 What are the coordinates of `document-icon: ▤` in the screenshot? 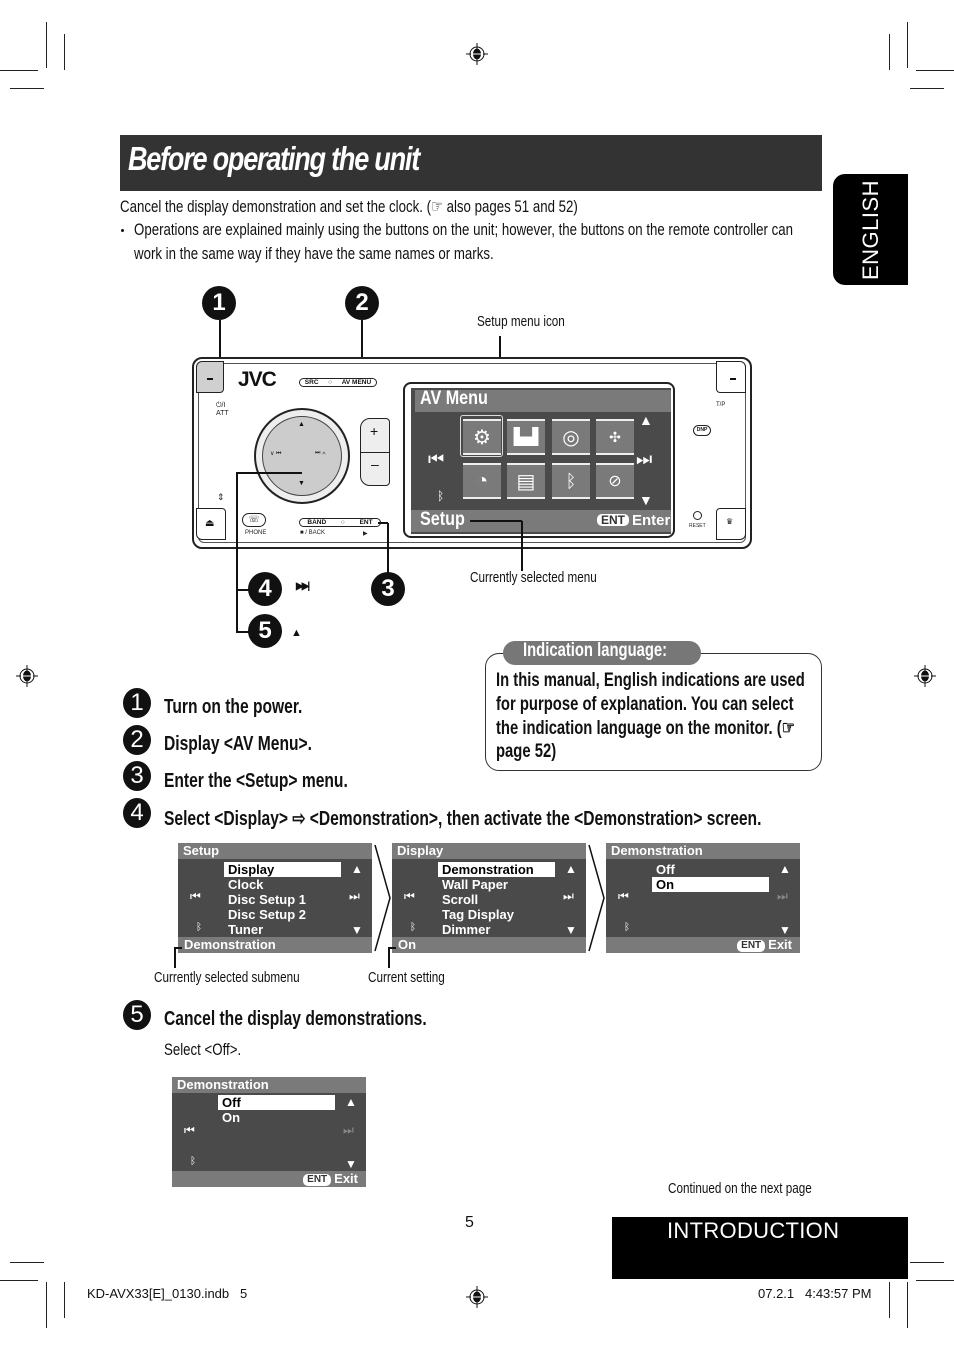 It's located at (526, 481).